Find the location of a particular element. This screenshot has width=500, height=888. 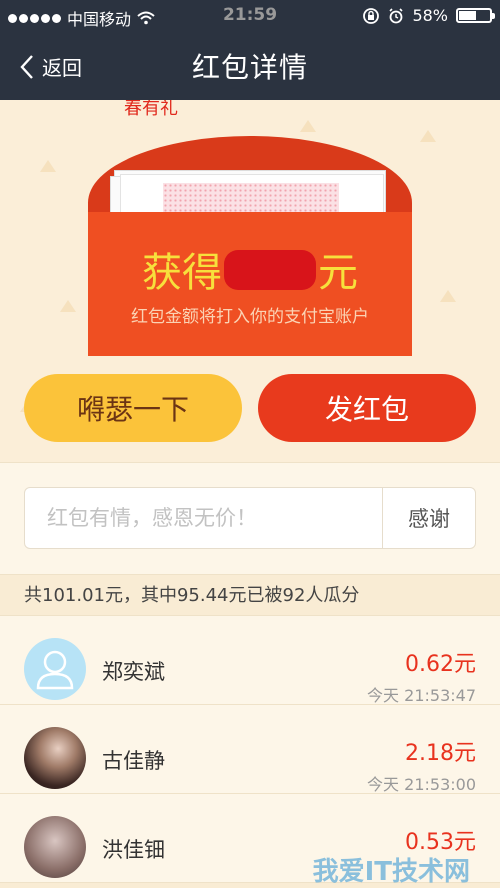

envelope-subtitle: 红包金额将打入你的支付宝账户 is located at coordinates (250, 317).